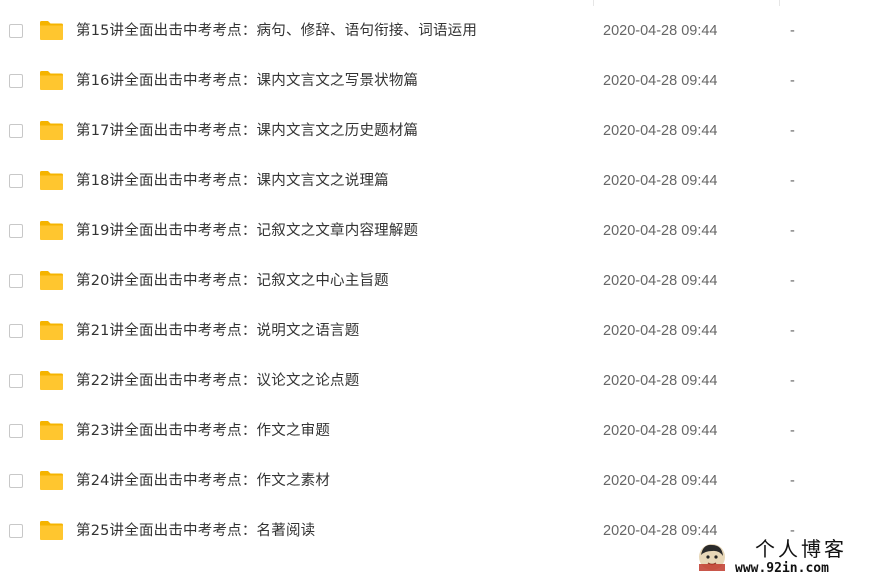 This screenshot has height=581, width=887. Describe the element at coordinates (801, 549) in the screenshot. I see `watermark-title: 个人博客` at that location.